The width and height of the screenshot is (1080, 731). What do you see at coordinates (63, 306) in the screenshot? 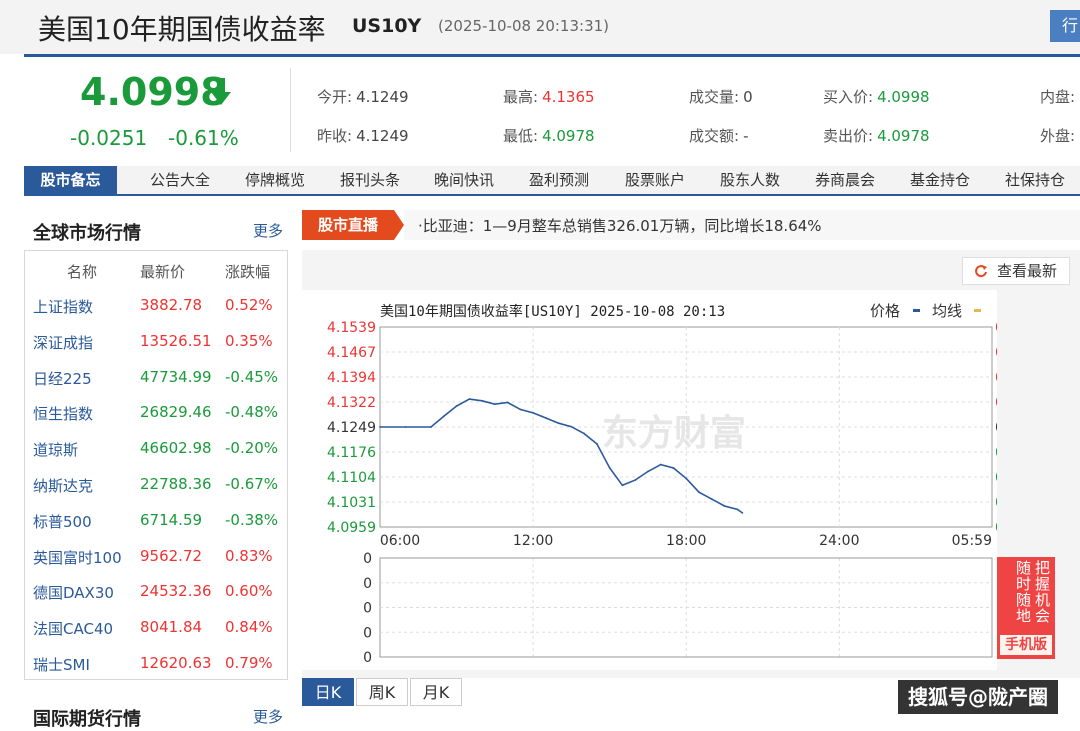
I see `market-row-name: 上证指数` at bounding box center [63, 306].